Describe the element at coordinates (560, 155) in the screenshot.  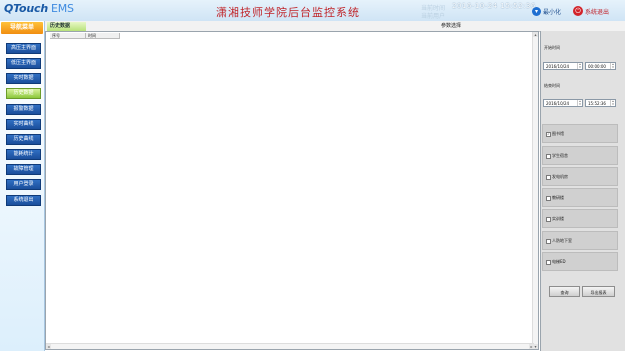
I see `option-label: 学生宿舍` at that location.